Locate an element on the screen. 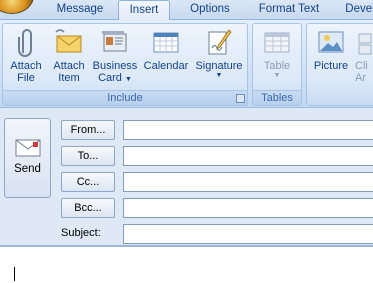 The height and width of the screenshot is (283, 373). subject-label: Subject: is located at coordinates (81, 233).